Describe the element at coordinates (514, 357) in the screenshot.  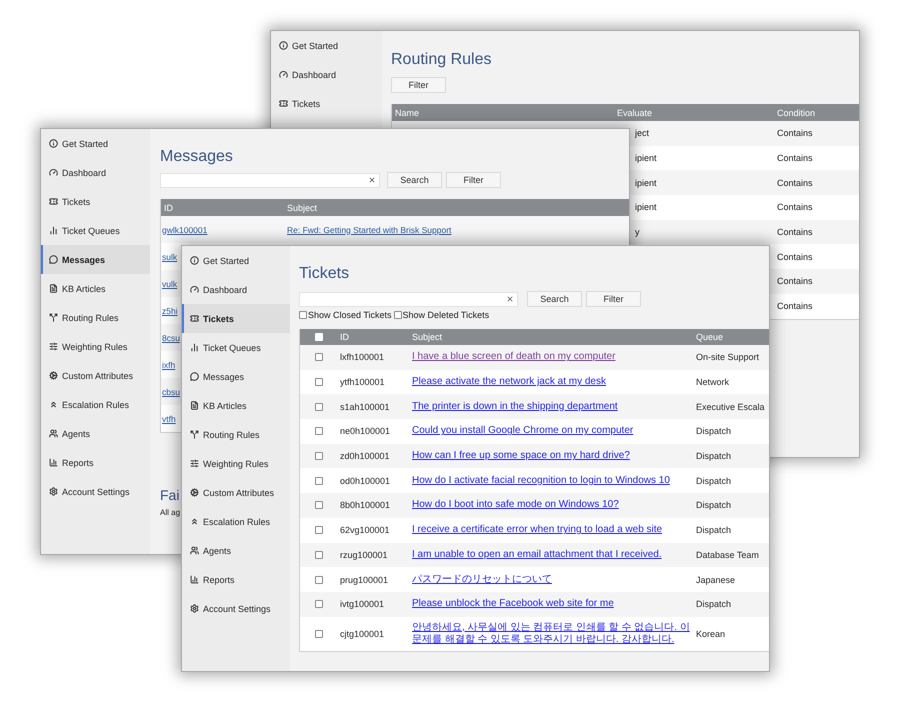
I see `ticket-link: I have a blue screen of death on my computer` at that location.